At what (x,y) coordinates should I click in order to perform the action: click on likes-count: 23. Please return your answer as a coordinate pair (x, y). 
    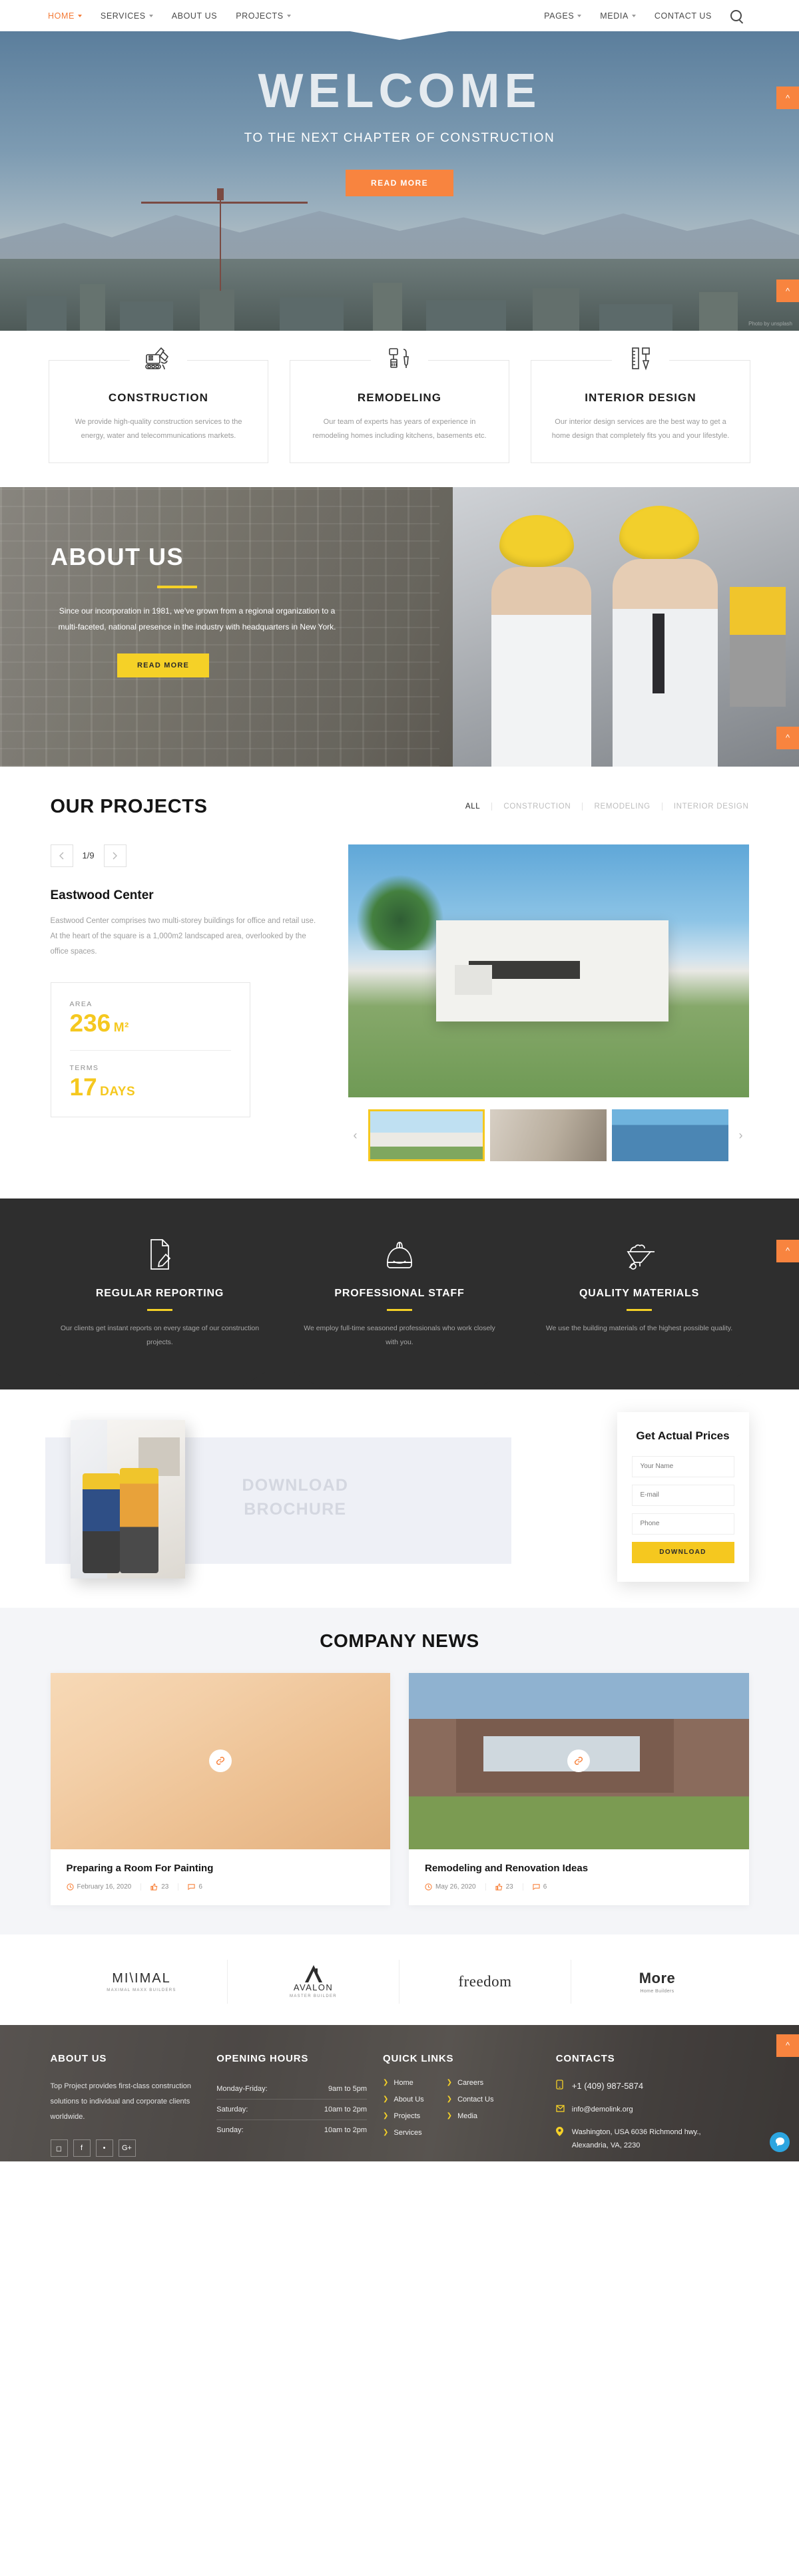
    Looking at the image, I should click on (165, 1887).